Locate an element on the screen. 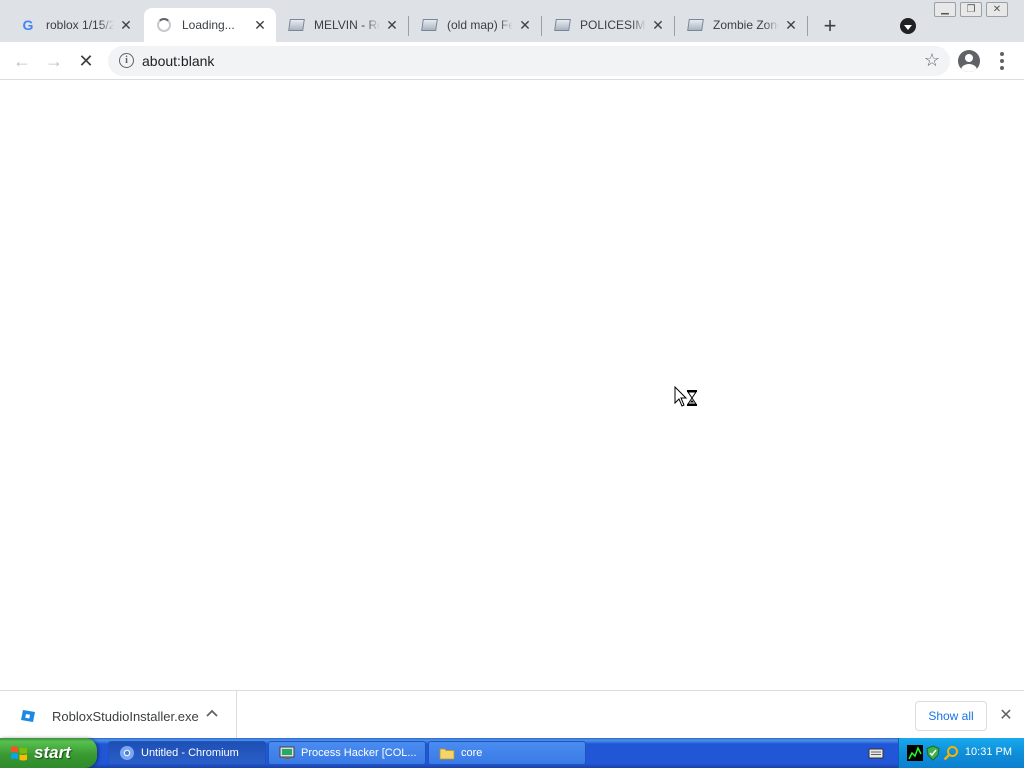 The height and width of the screenshot is (768, 1024). process-hacker-tray-icon is located at coordinates (915, 753).